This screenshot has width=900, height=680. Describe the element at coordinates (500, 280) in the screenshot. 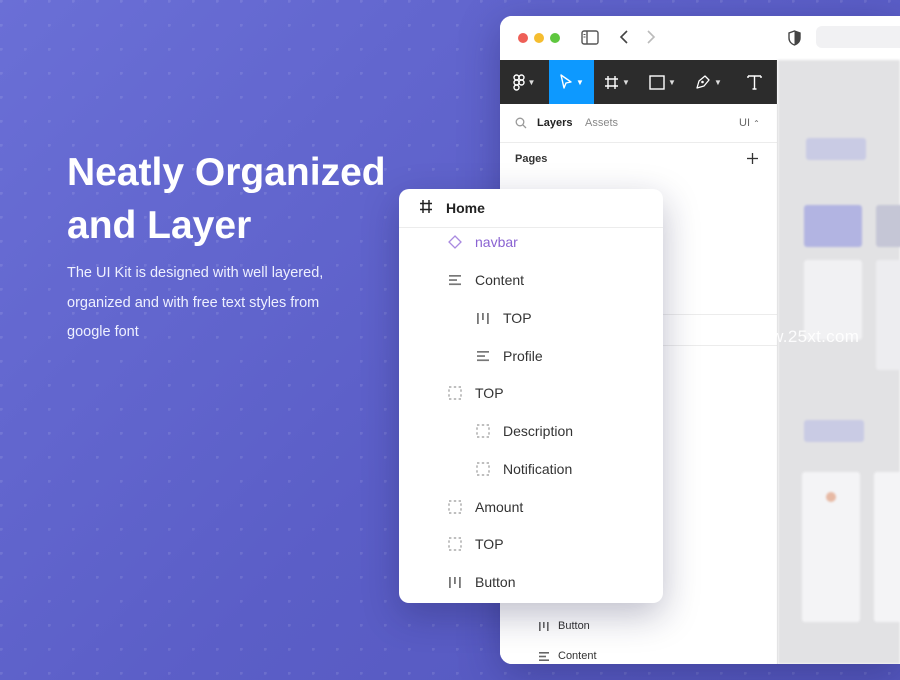

I see `layer-label: Content` at that location.